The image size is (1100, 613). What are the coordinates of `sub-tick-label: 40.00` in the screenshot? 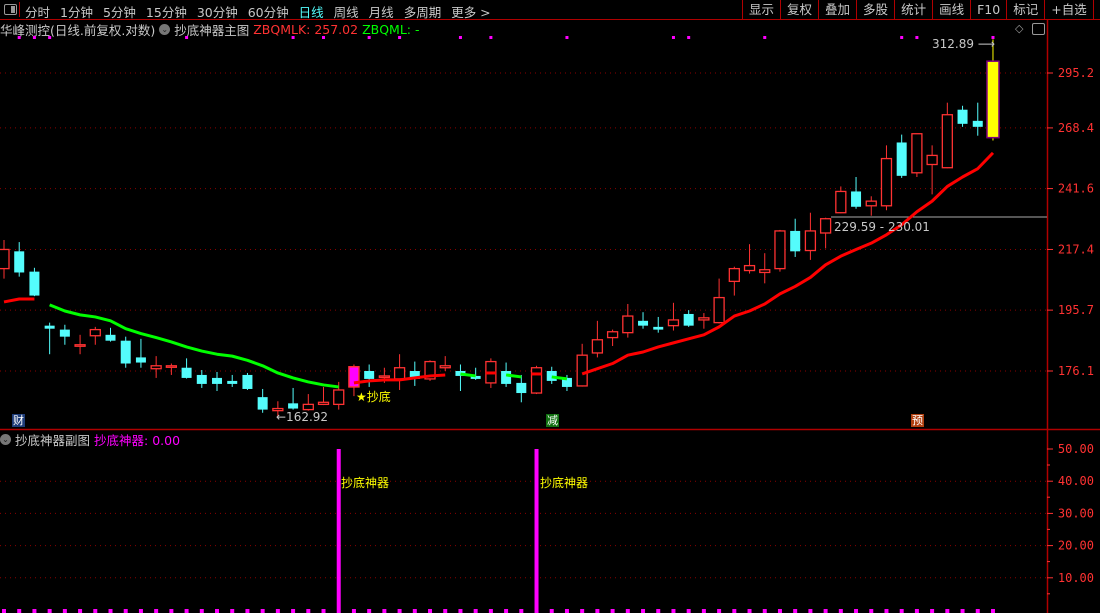 It's located at (1076, 481).